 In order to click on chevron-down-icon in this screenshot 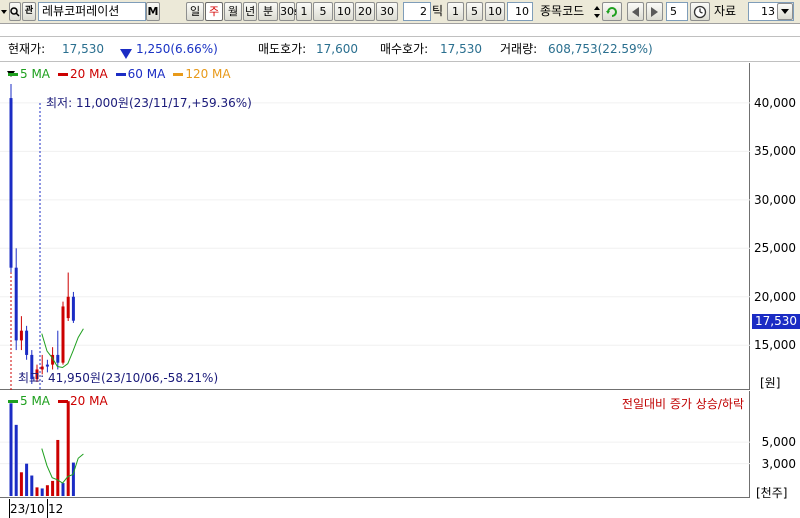, I will do `click(785, 11)`.